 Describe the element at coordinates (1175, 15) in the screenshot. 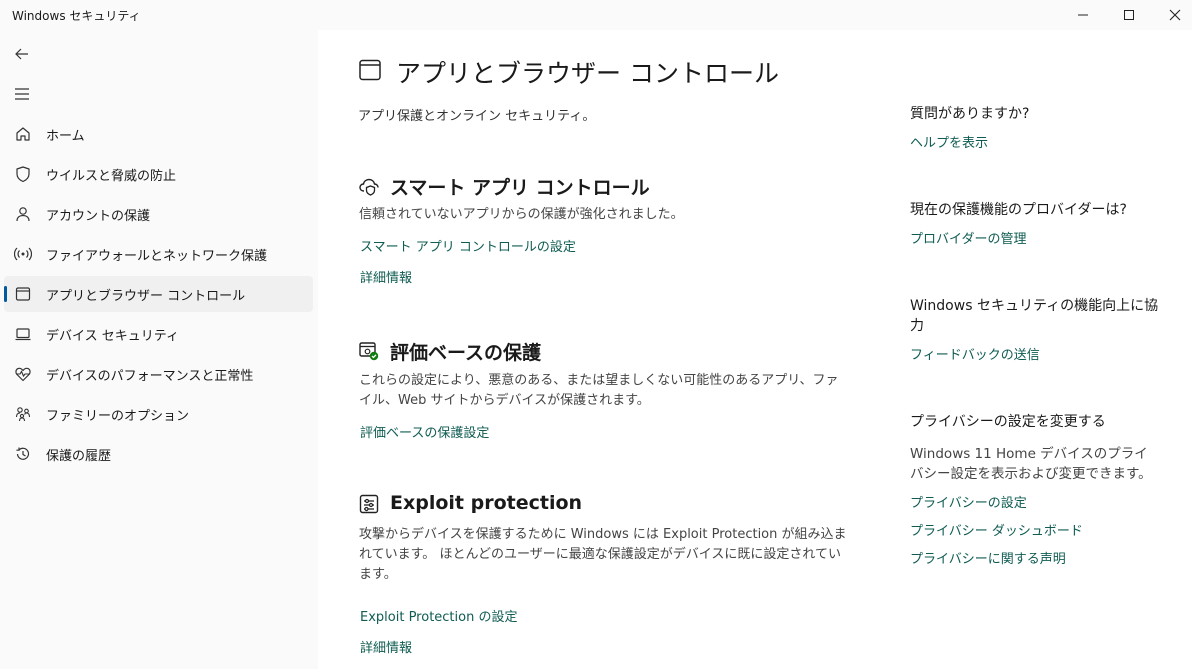

I see `close-icon` at that location.